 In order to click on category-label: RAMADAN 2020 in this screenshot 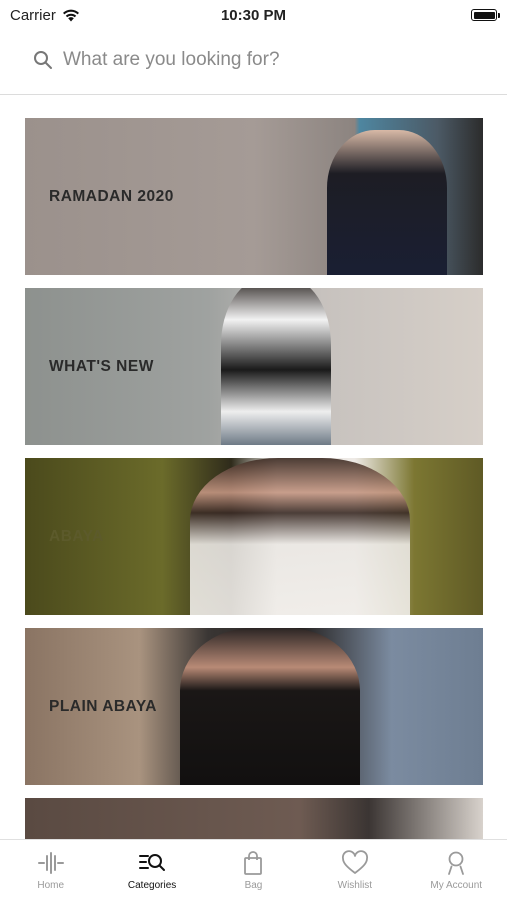, I will do `click(111, 196)`.